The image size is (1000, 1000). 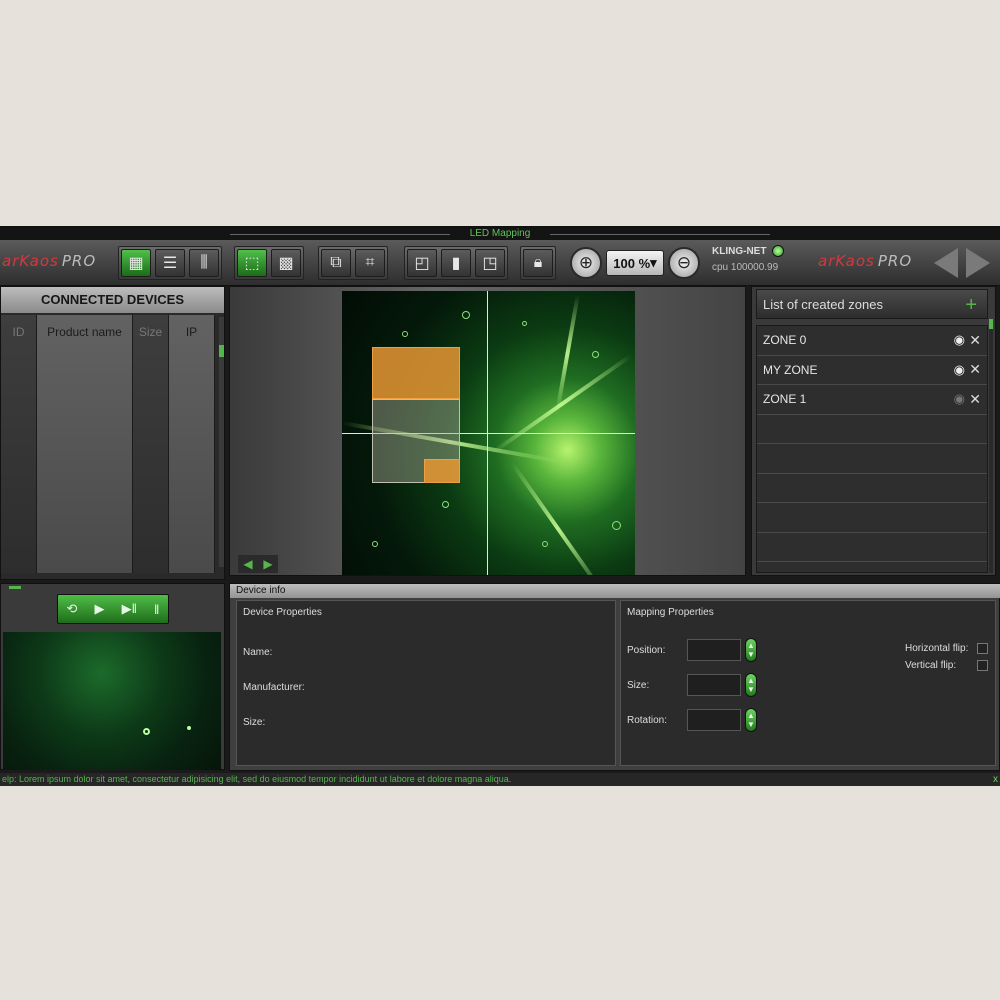 I want to click on transform-icon: ⧉, so click(x=336, y=262).